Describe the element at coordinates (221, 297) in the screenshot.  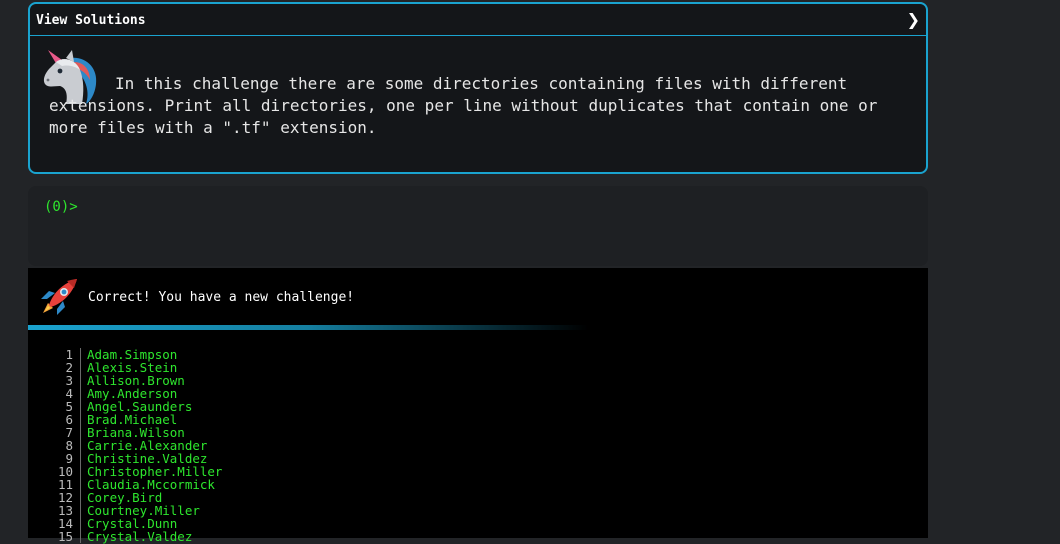
I see `status-message: Correct! You have a new challenge!` at that location.